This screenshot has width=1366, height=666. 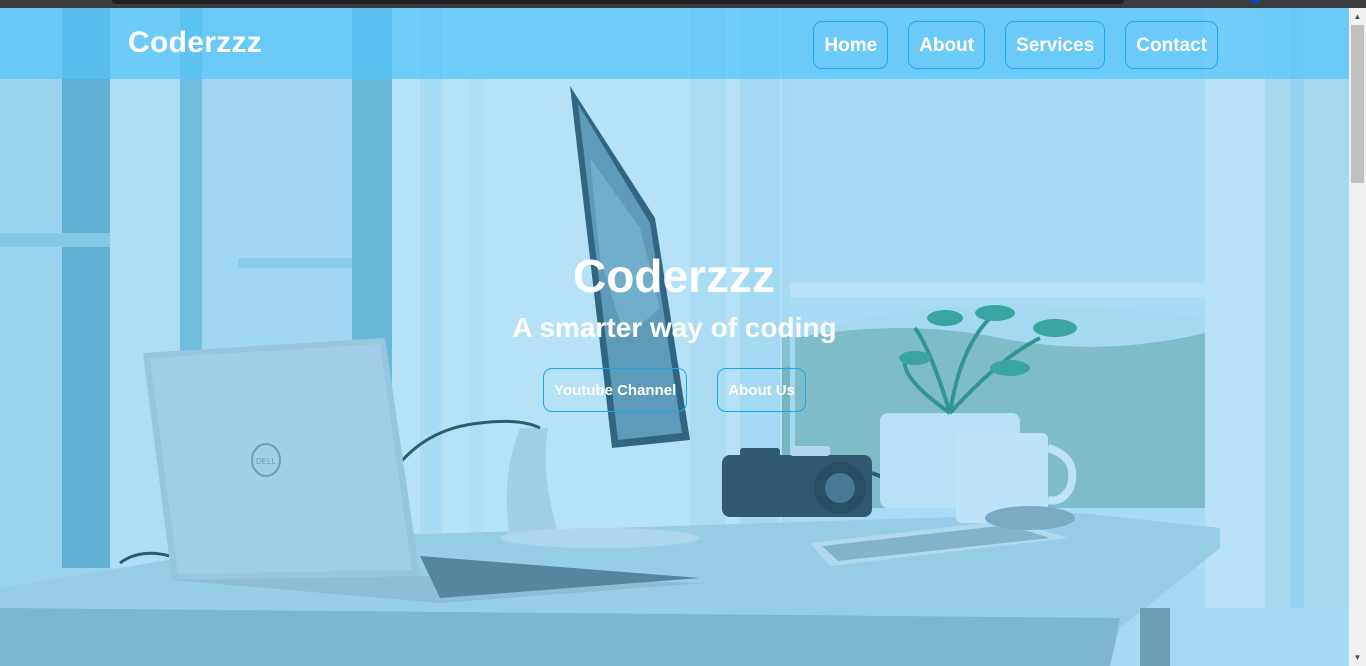 What do you see at coordinates (674, 276) in the screenshot?
I see `hero-title: Coderzzz` at bounding box center [674, 276].